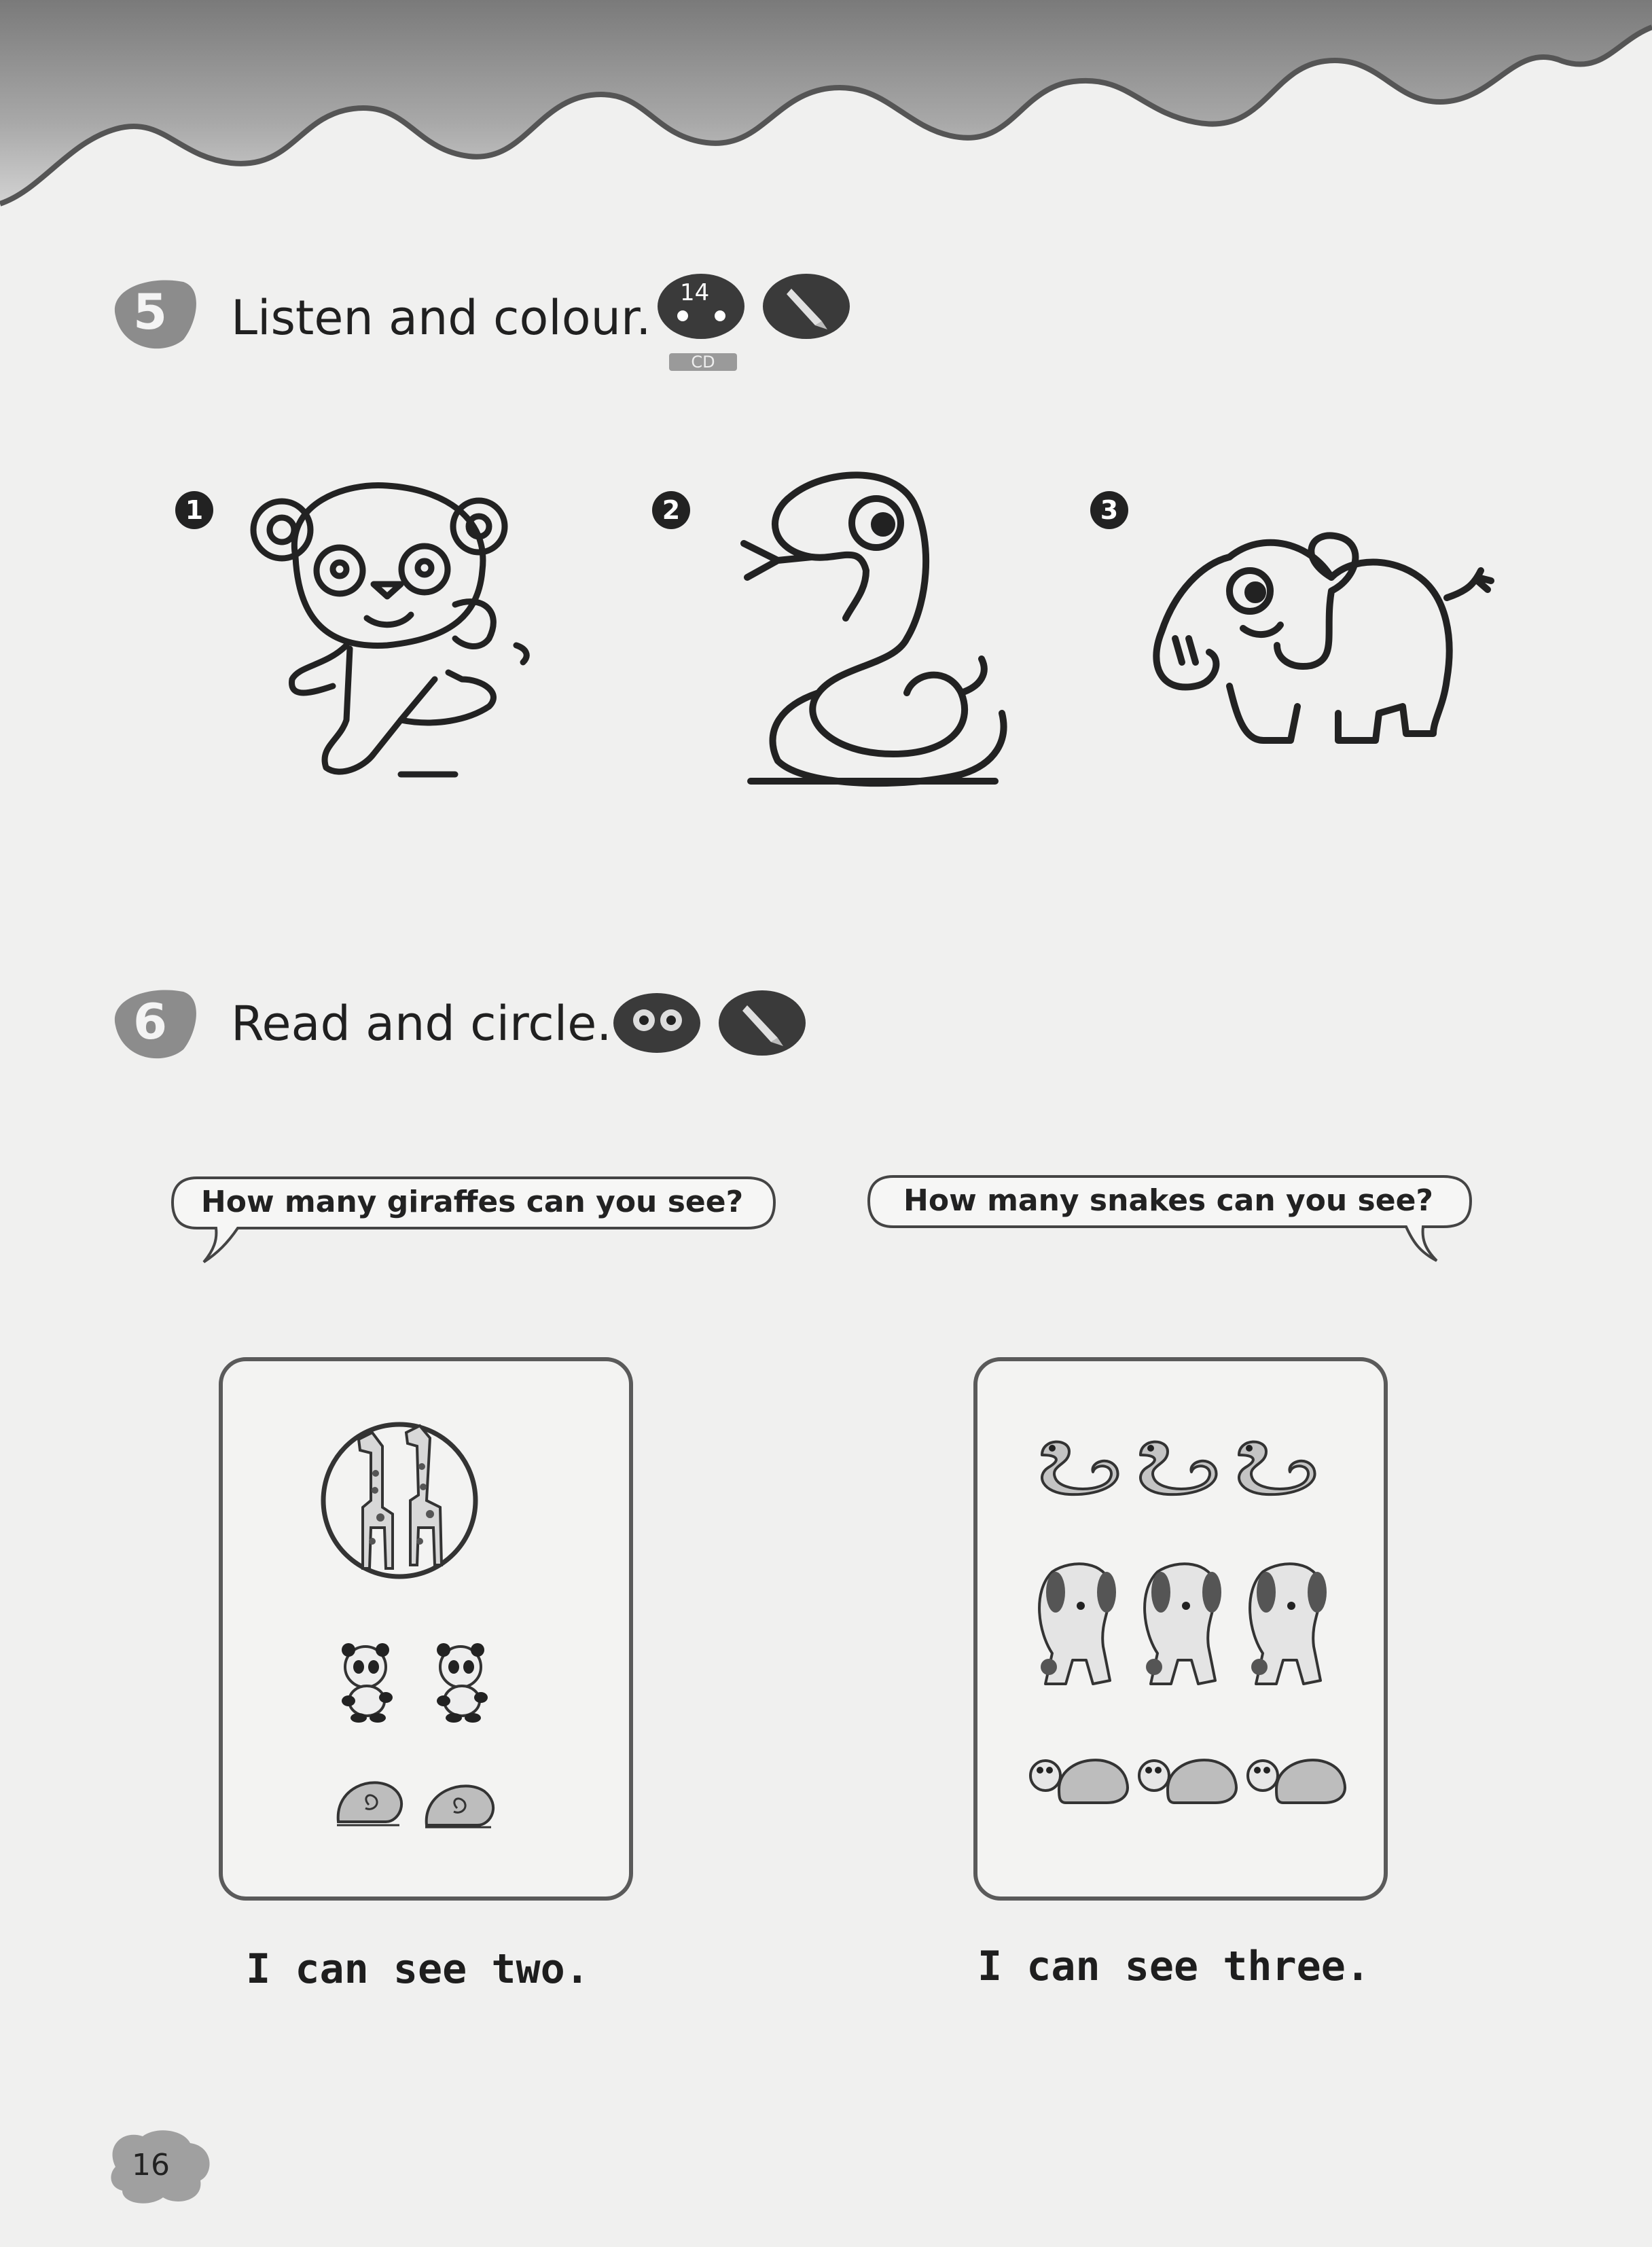 The height and width of the screenshot is (2247, 1652). Describe the element at coordinates (1177, 1466) in the screenshot. I see `snakes-icon` at that location.